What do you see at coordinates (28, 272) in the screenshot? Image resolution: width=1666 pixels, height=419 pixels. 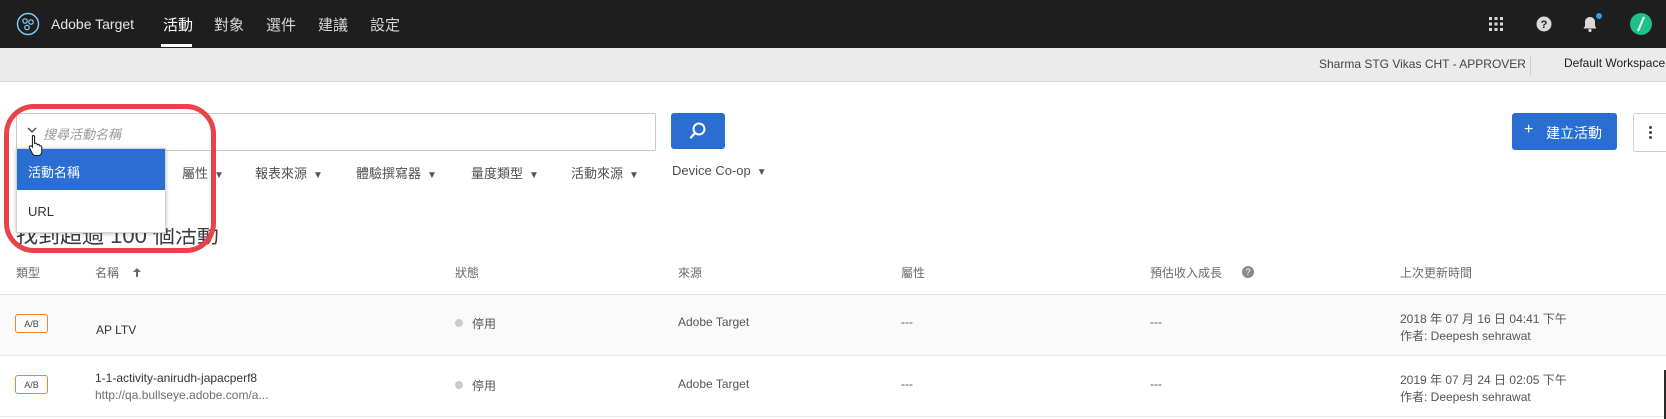 I see `column-header-type: 類型` at bounding box center [28, 272].